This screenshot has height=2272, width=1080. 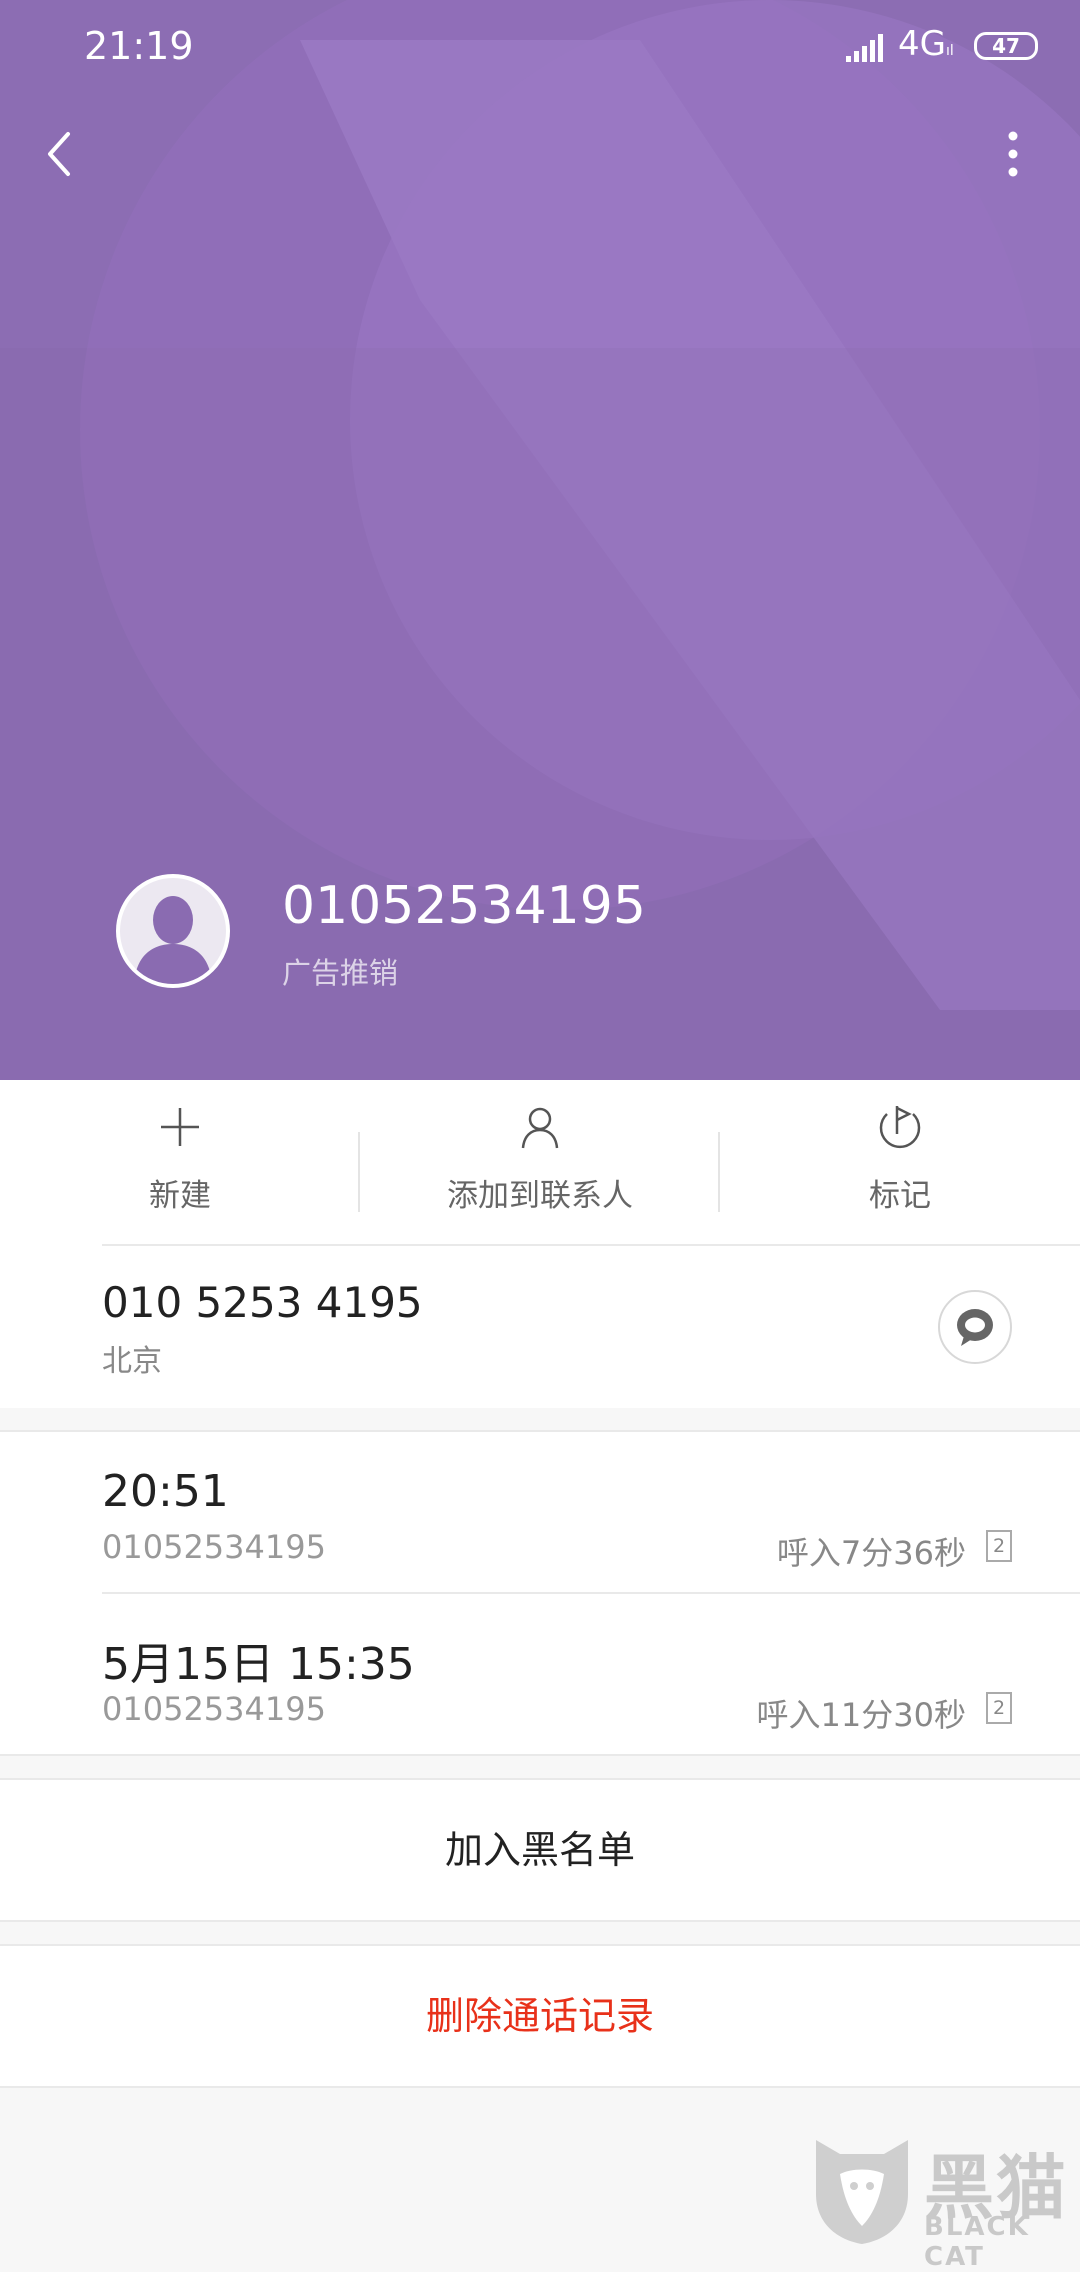 I want to click on formatted-number: 010 5253 4195, so click(x=262, y=1302).